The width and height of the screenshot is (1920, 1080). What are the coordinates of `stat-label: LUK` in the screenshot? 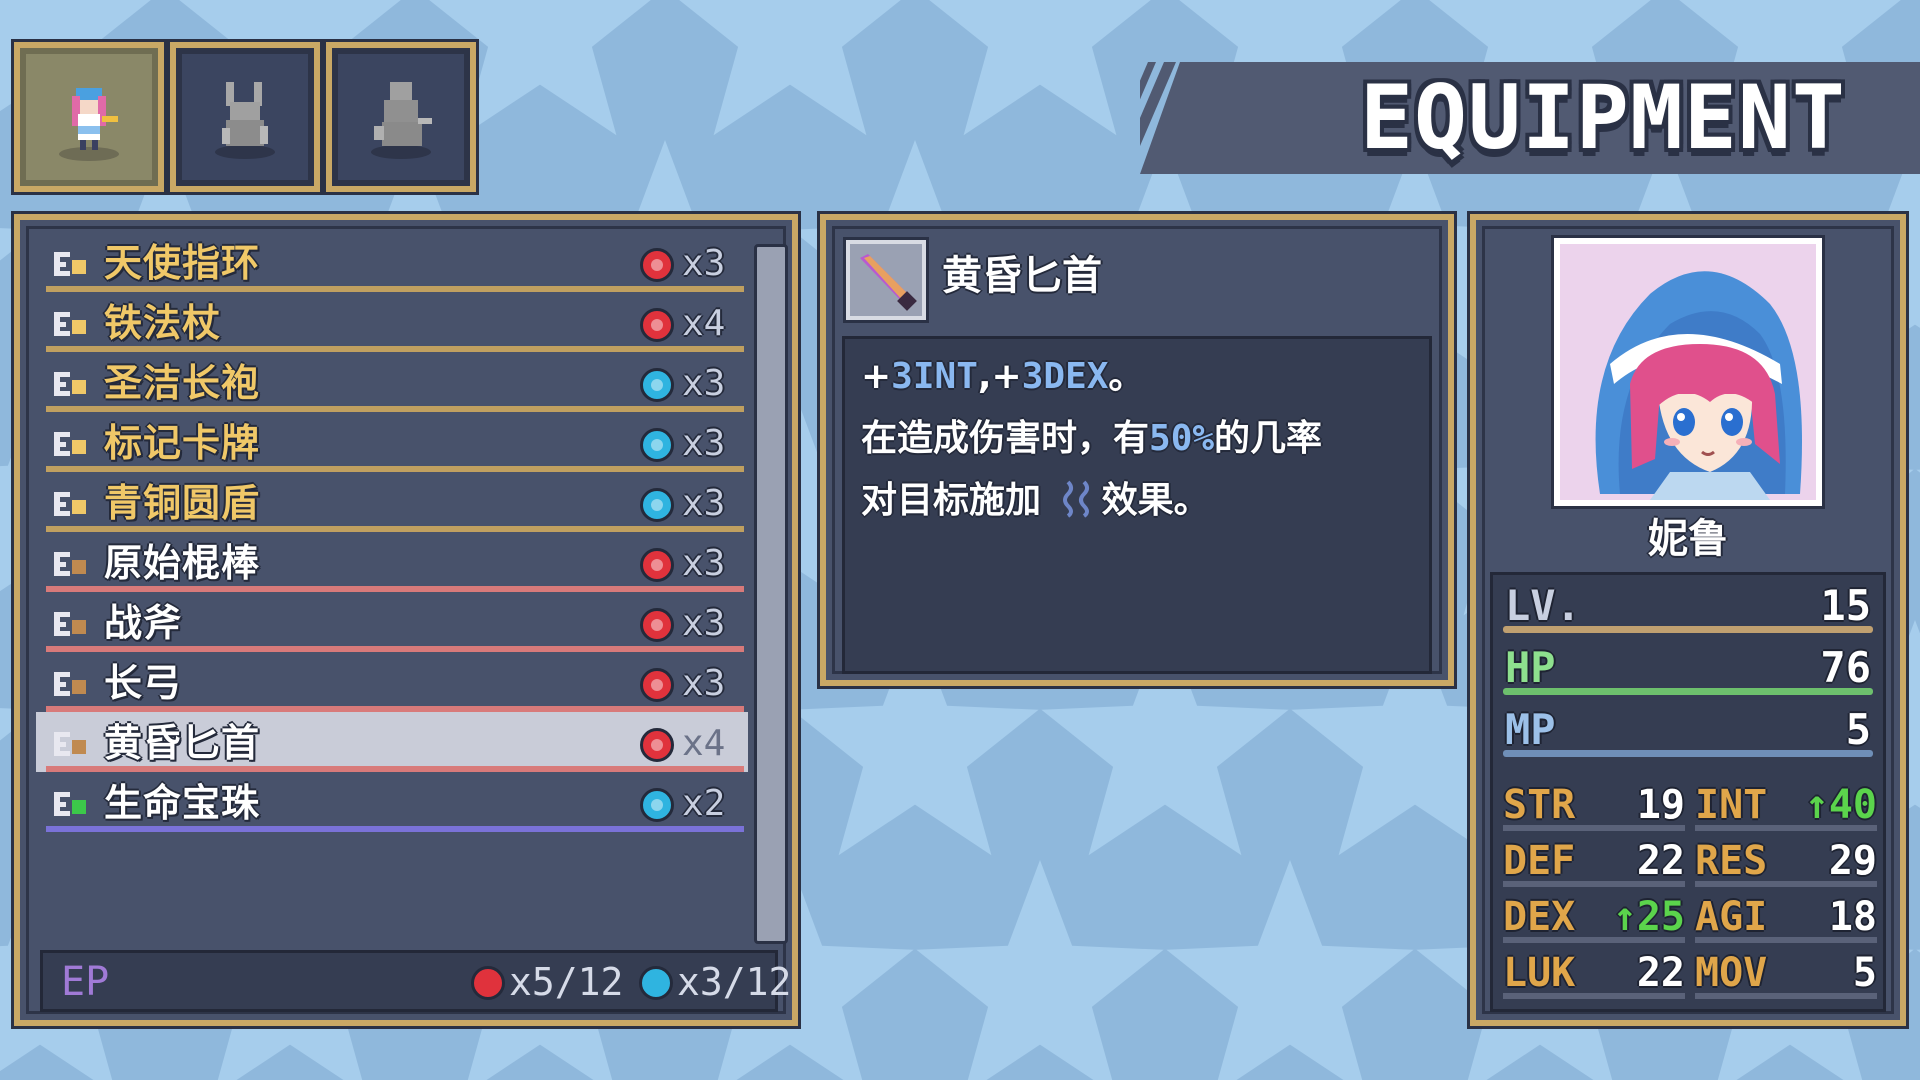 It's located at (1539, 973).